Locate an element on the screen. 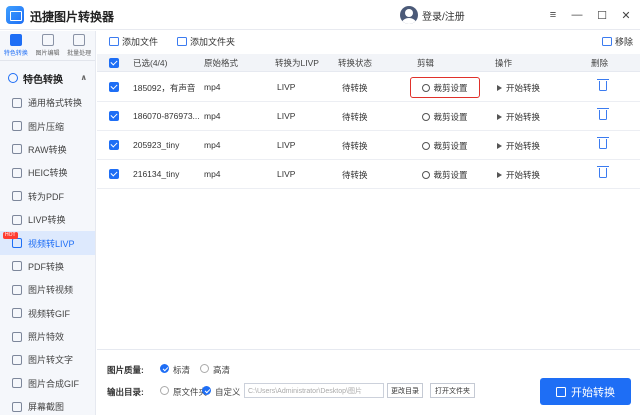 The height and width of the screenshot is (415, 640). sidebar-item-screenshot: 屏幕截图 is located at coordinates (47, 405).